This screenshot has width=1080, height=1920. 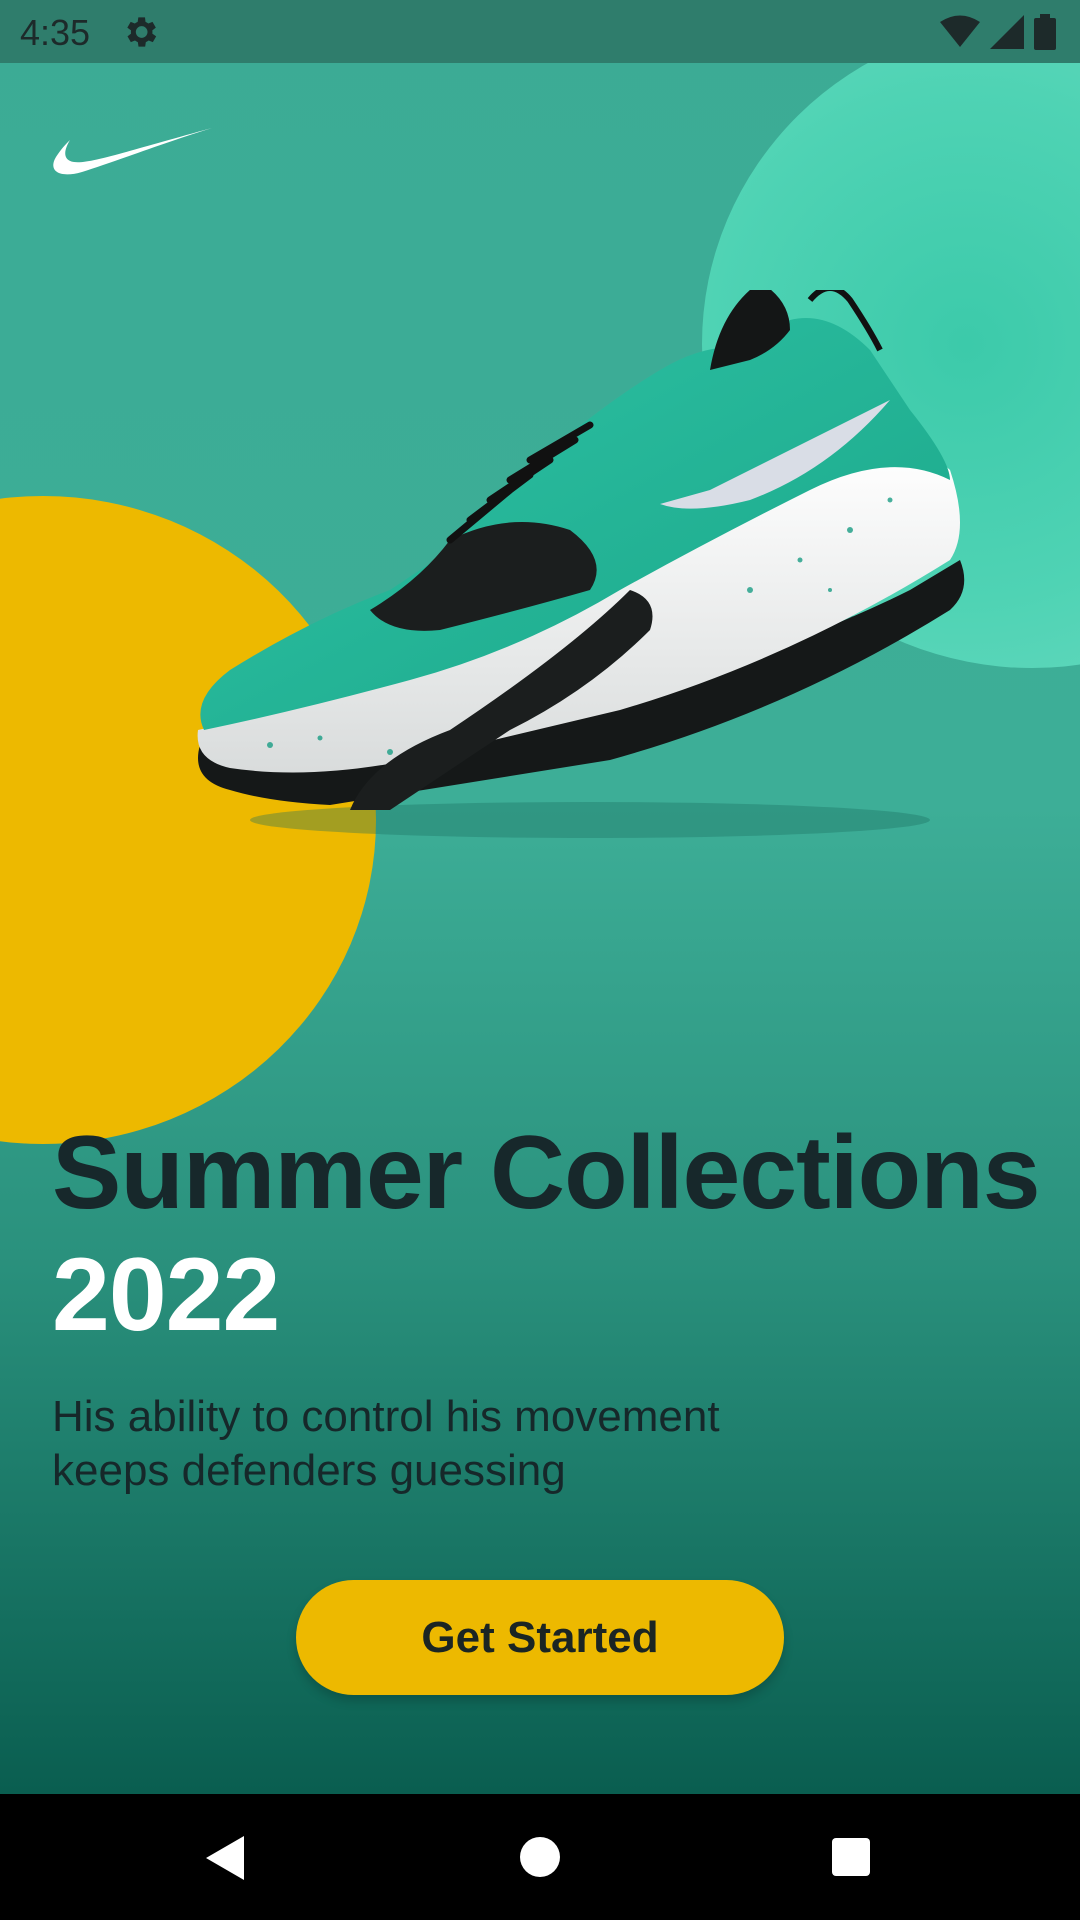 What do you see at coordinates (552, 1234) in the screenshot?
I see `headline: Summer Collections 2022` at bounding box center [552, 1234].